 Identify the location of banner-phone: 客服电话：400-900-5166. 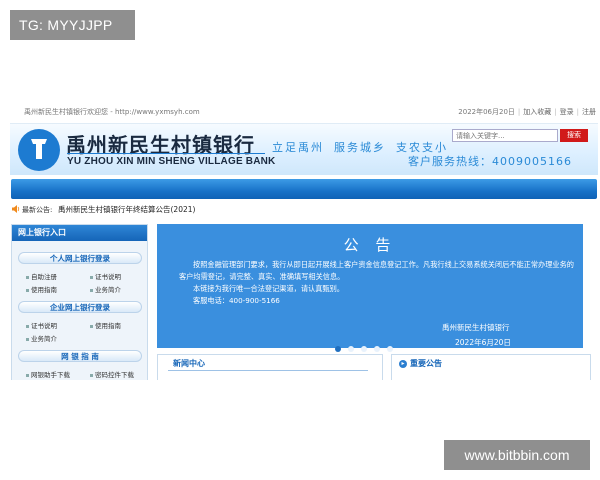
(236, 300).